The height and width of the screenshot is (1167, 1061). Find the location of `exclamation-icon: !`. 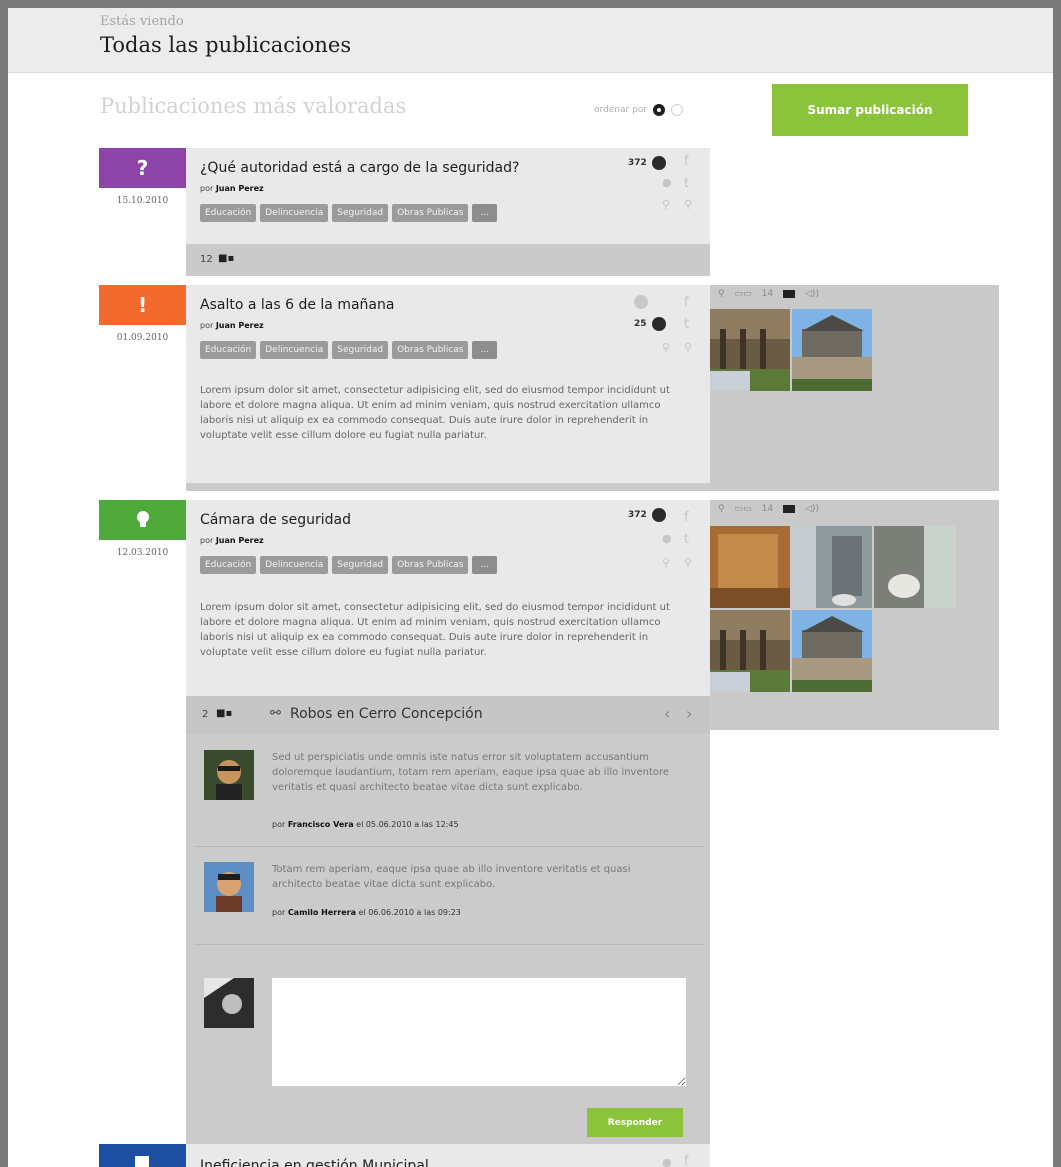

exclamation-icon: ! is located at coordinates (142, 305).